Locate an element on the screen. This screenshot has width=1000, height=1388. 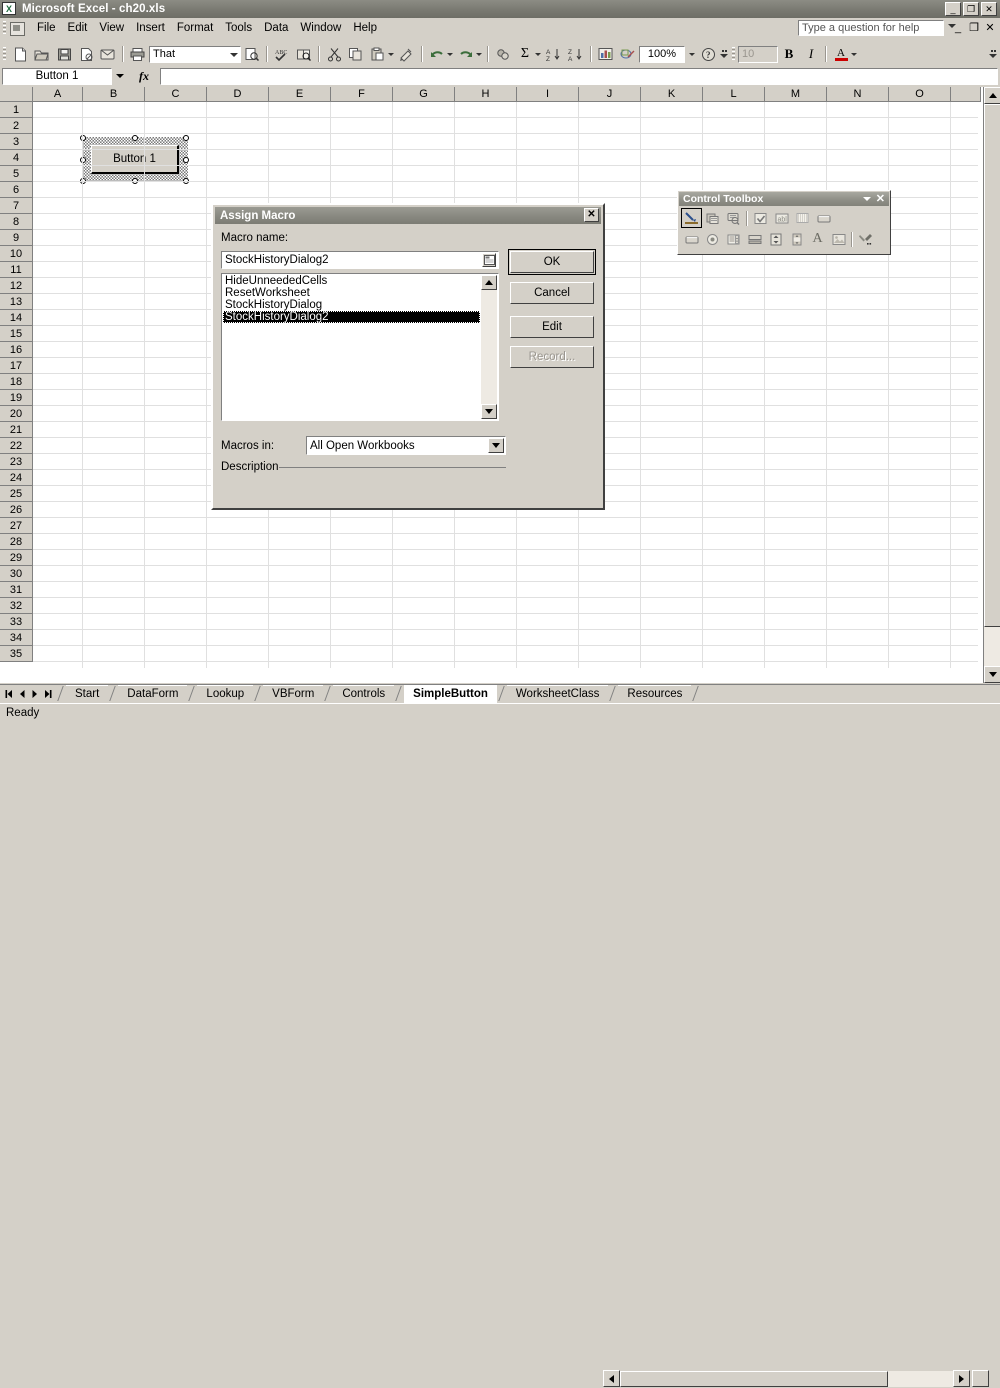
row-header-30: 30 is located at coordinates (16, 574).